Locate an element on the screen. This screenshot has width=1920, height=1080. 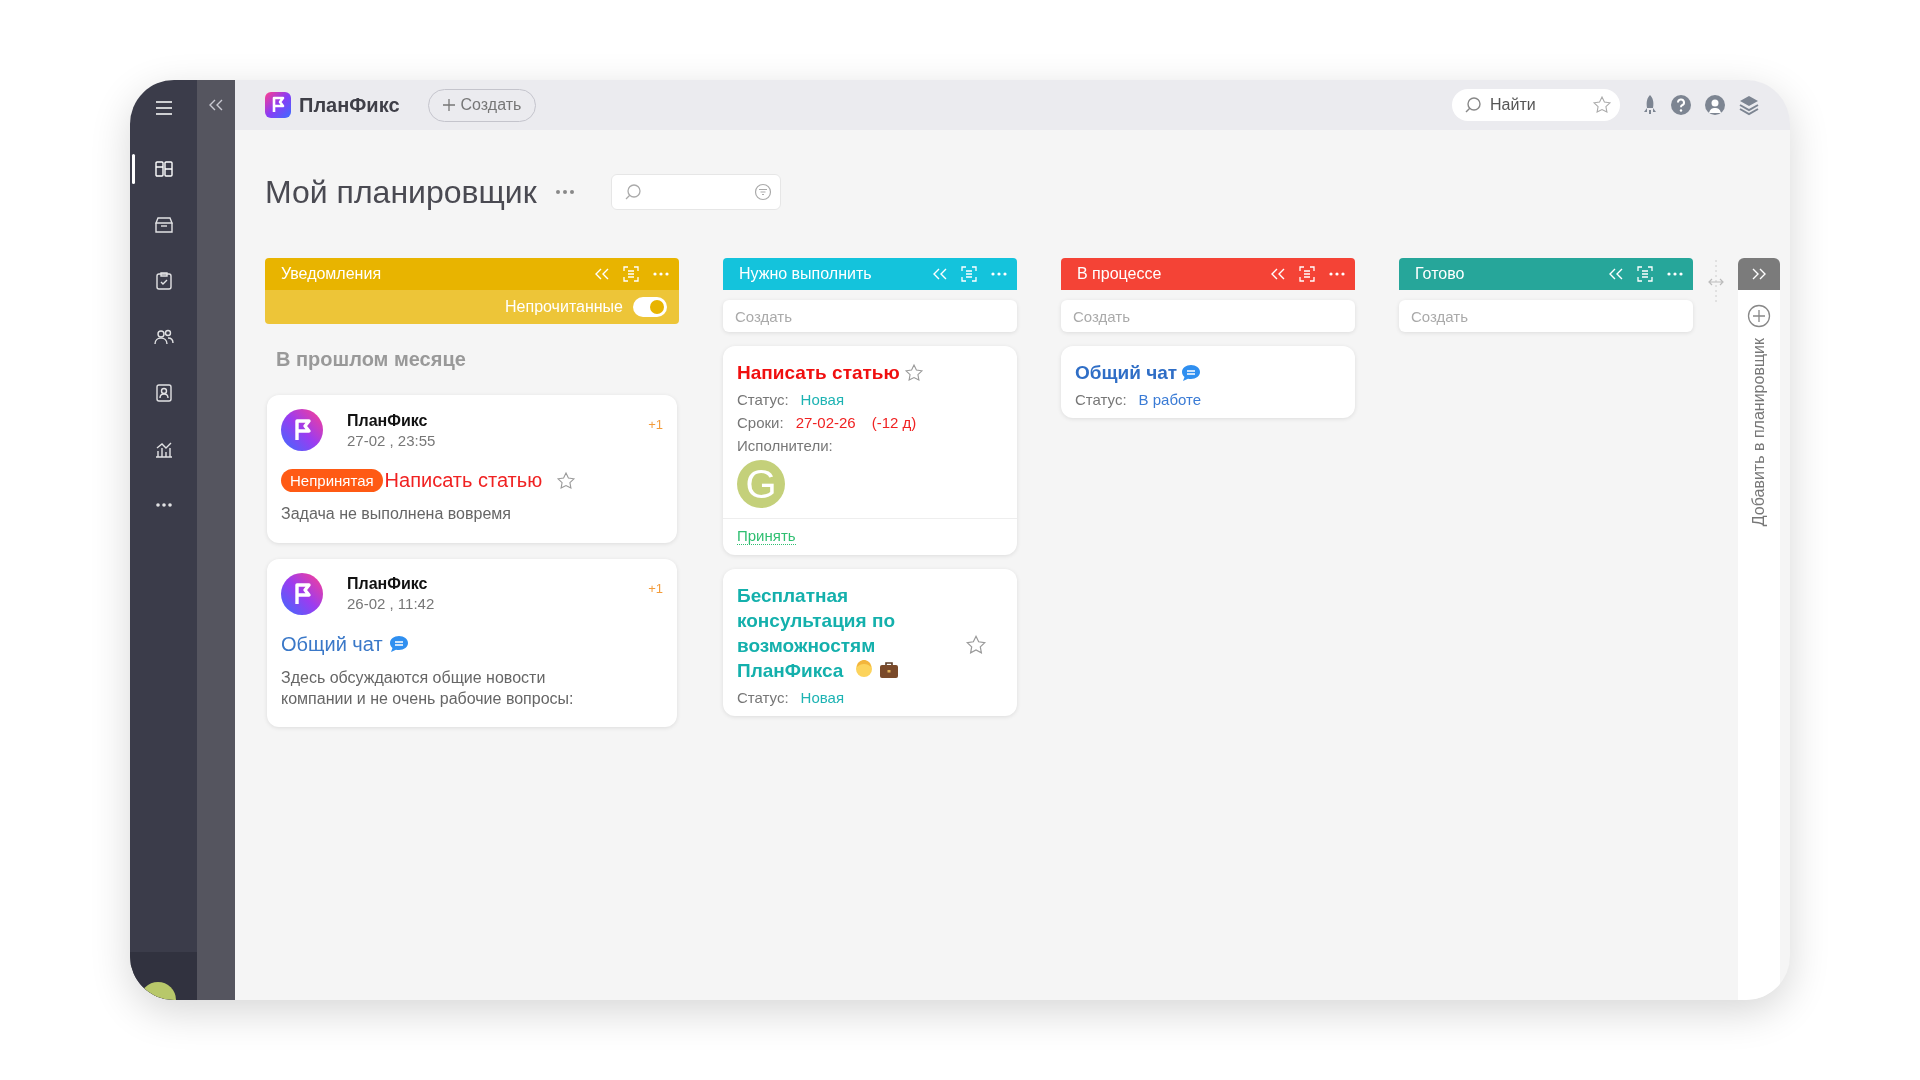
column-title: Готово is located at coordinates (1440, 274).